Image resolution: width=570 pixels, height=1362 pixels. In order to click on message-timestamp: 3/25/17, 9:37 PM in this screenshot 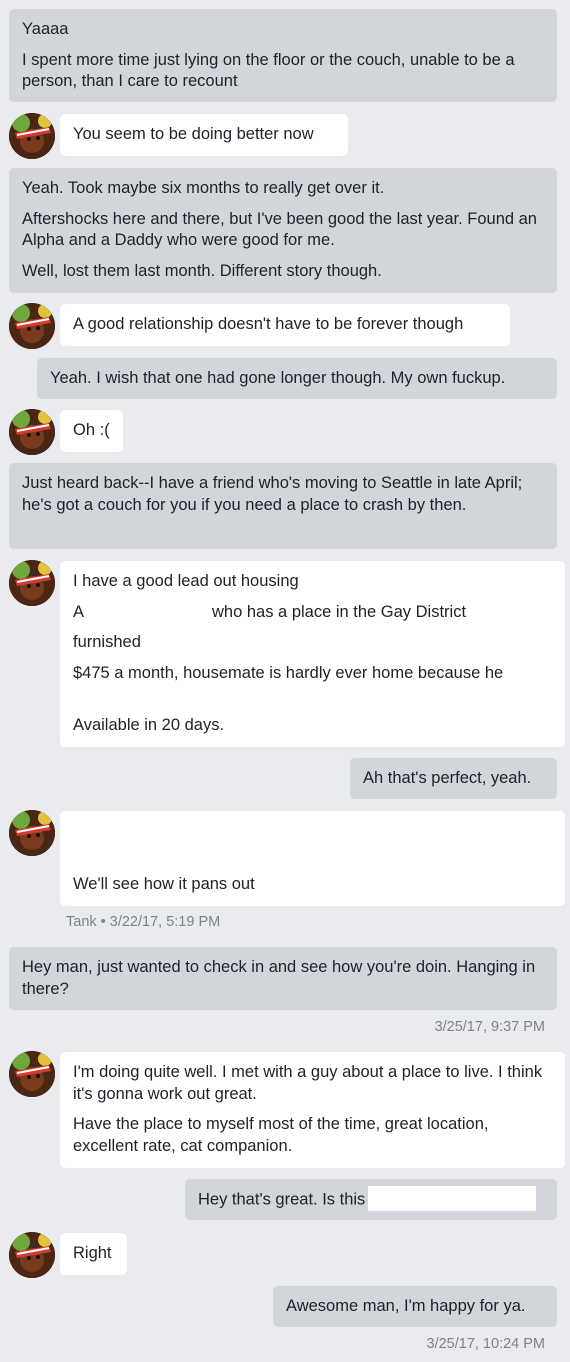, I will do `click(489, 1027)`.